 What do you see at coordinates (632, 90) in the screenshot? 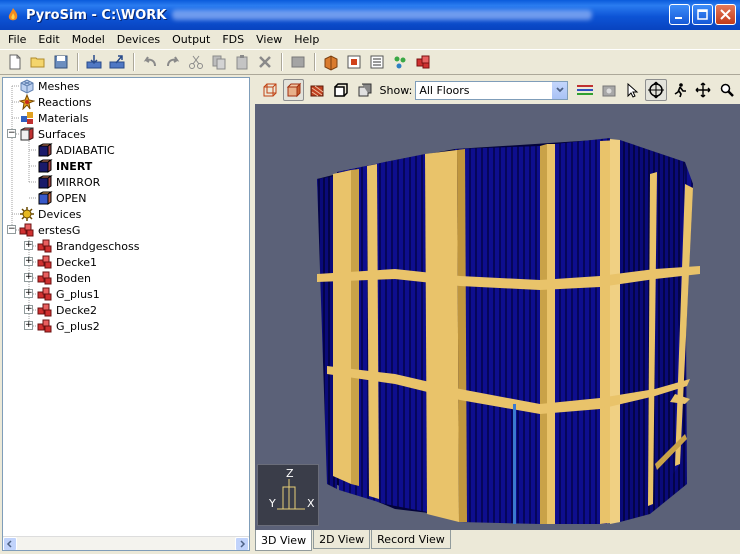
I see `select-tool-button` at bounding box center [632, 90].